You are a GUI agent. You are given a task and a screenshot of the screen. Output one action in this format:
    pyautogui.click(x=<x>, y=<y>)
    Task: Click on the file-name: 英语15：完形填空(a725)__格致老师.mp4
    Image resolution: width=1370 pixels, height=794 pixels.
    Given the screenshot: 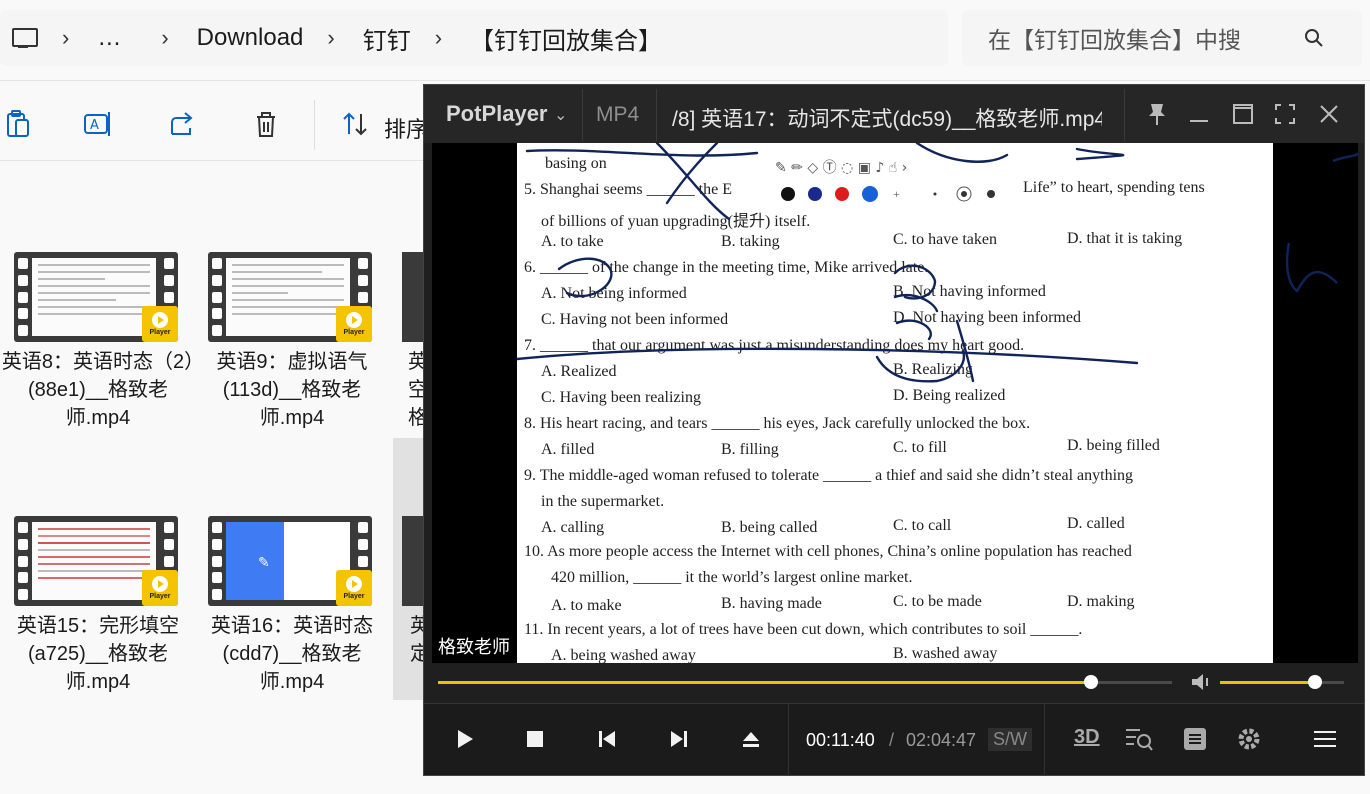 What is the action you would take?
    pyautogui.click(x=98, y=654)
    